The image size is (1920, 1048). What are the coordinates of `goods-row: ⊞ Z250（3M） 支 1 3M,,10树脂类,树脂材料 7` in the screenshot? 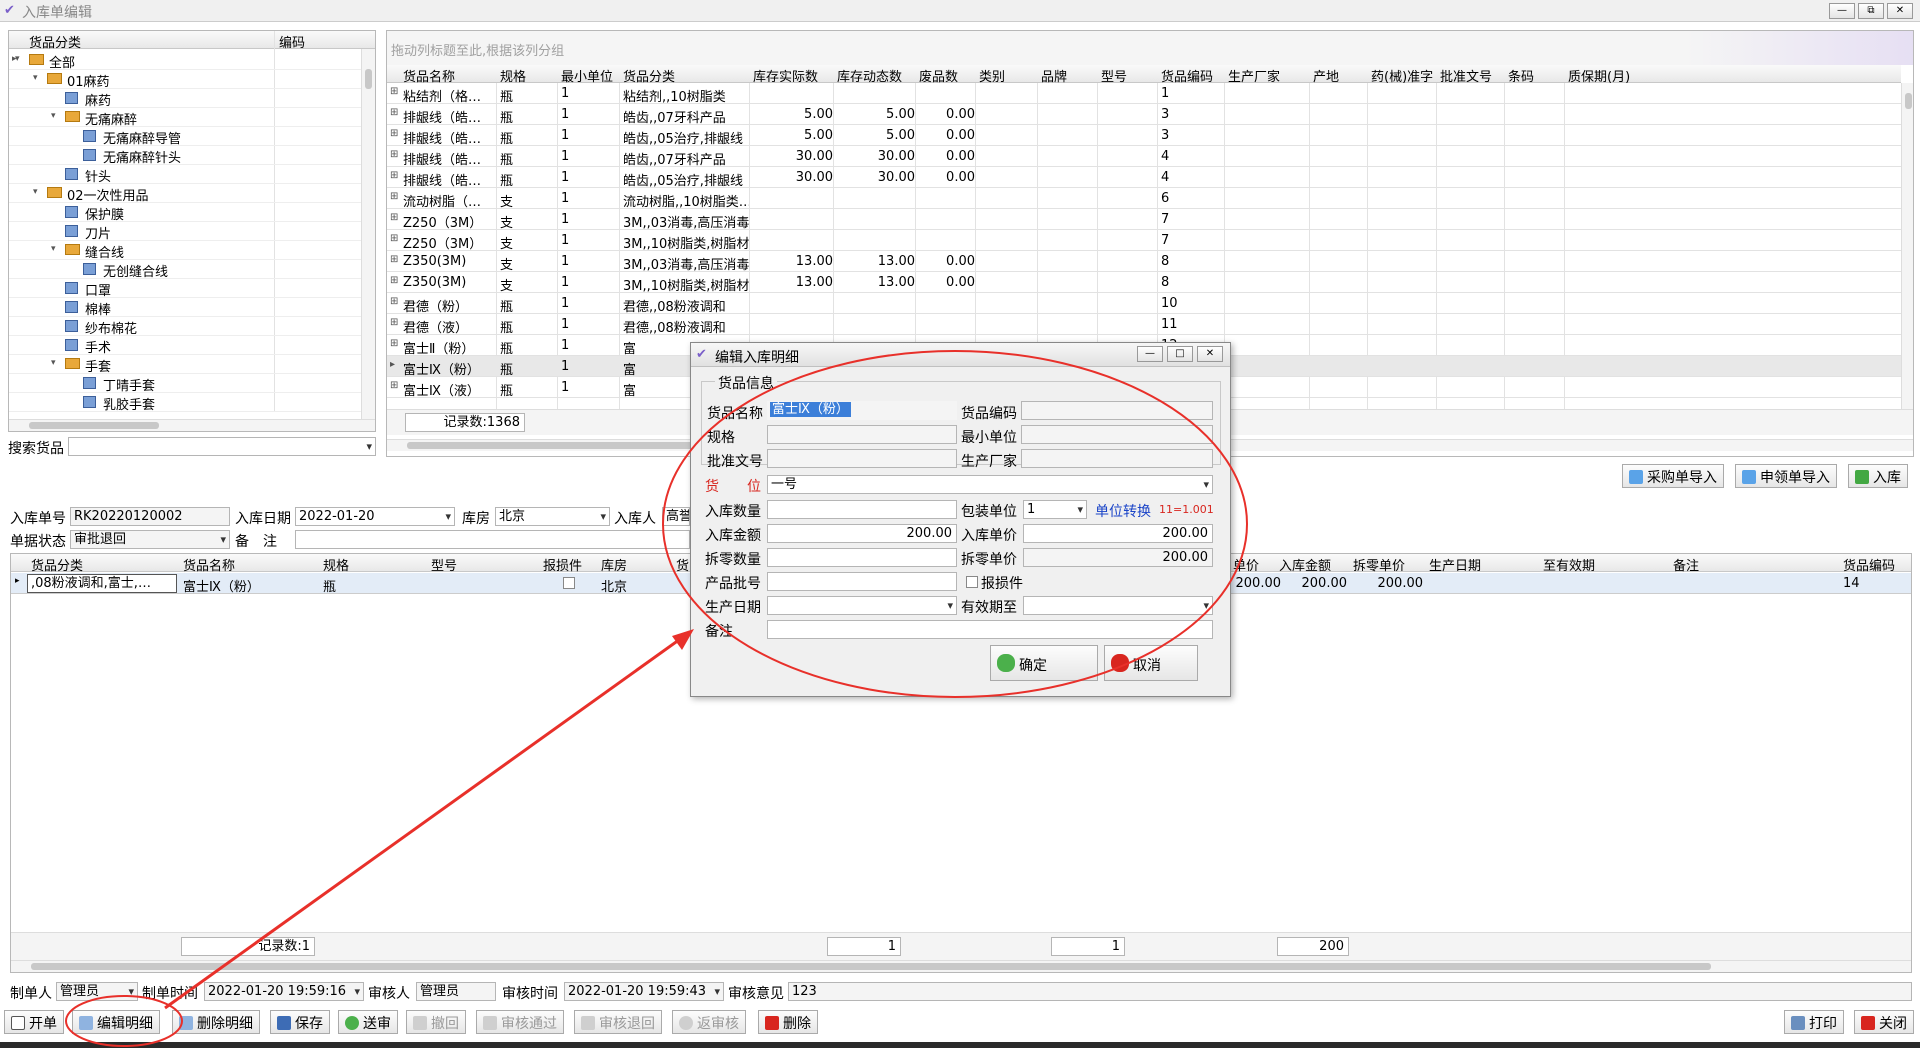 It's located at (1144, 241).